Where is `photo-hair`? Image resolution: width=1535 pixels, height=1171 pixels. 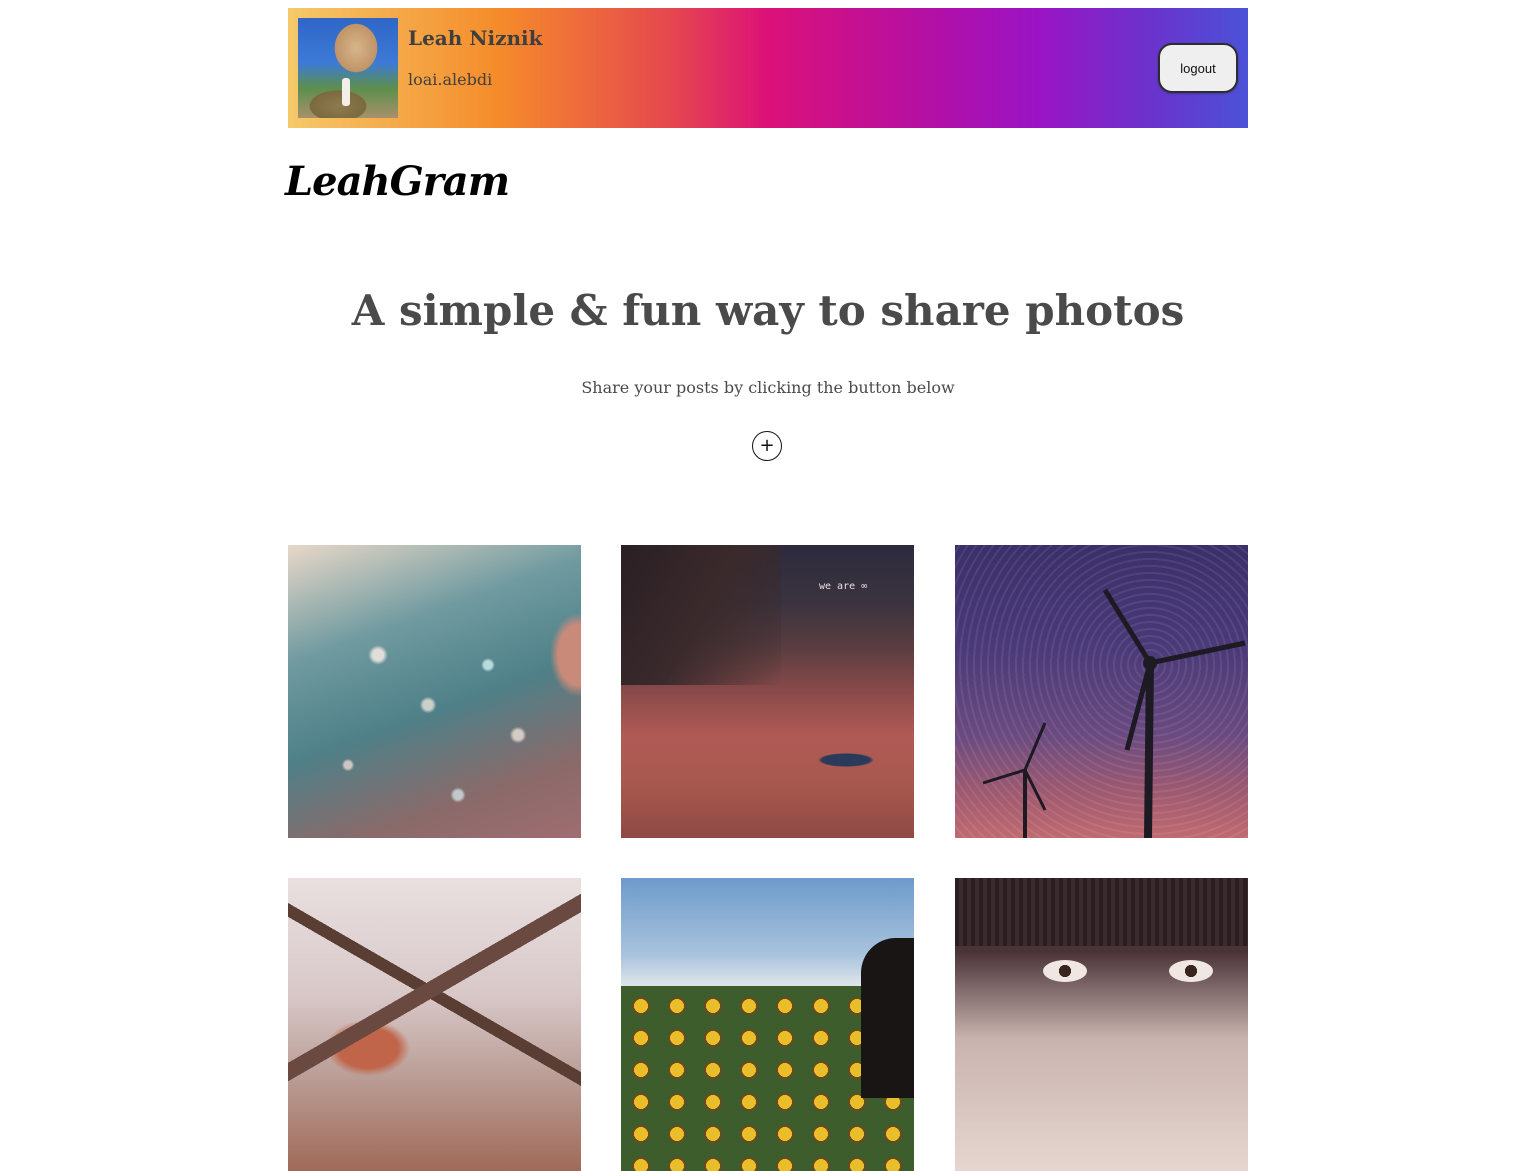
photo-hair is located at coordinates (1101, 912).